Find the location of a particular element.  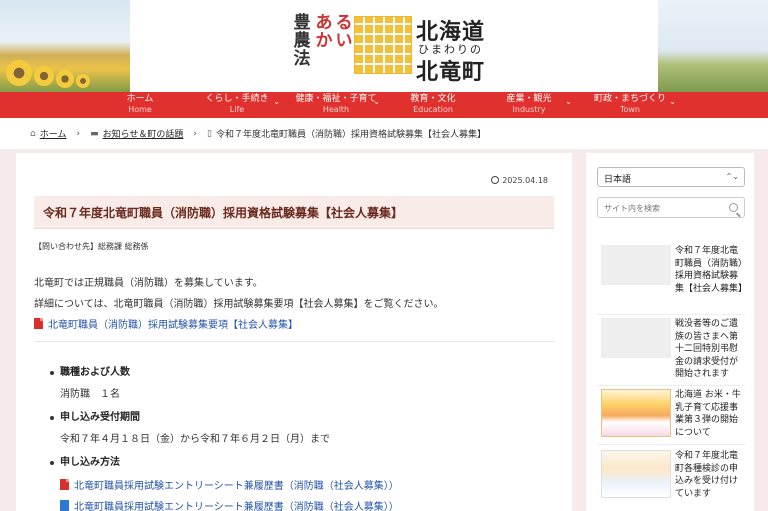

logo-char: か is located at coordinates (324, 41).